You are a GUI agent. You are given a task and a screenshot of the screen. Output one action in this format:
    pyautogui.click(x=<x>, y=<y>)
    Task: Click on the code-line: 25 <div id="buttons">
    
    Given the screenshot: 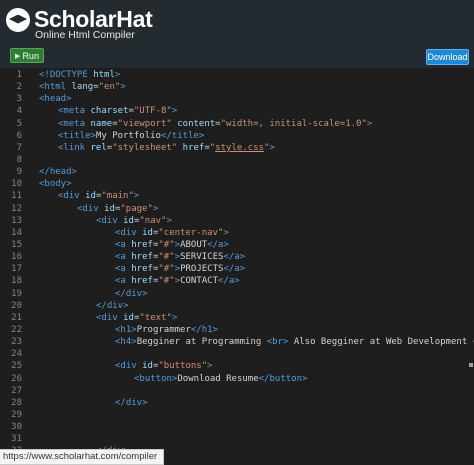 What is the action you would take?
    pyautogui.click(x=237, y=366)
    